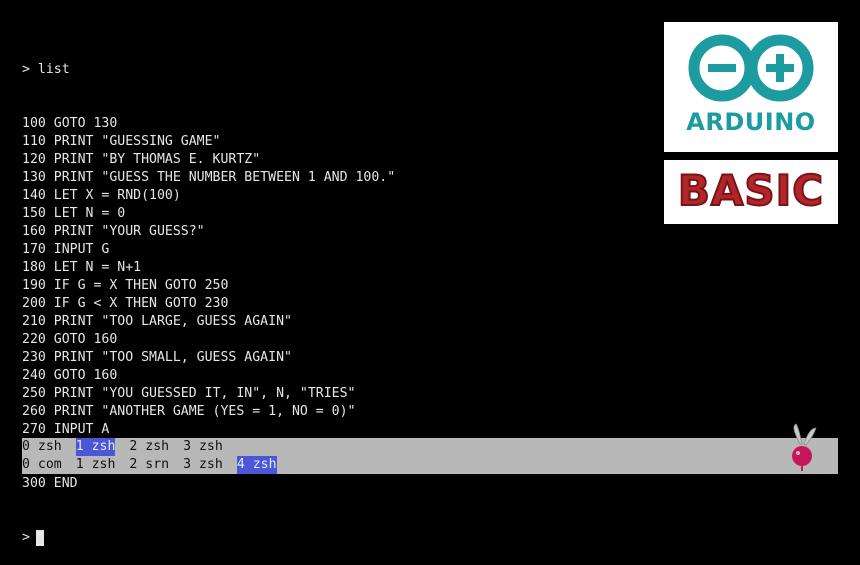 The width and height of the screenshot is (860, 565). I want to click on prompt-symbol: >, so click(26, 537).